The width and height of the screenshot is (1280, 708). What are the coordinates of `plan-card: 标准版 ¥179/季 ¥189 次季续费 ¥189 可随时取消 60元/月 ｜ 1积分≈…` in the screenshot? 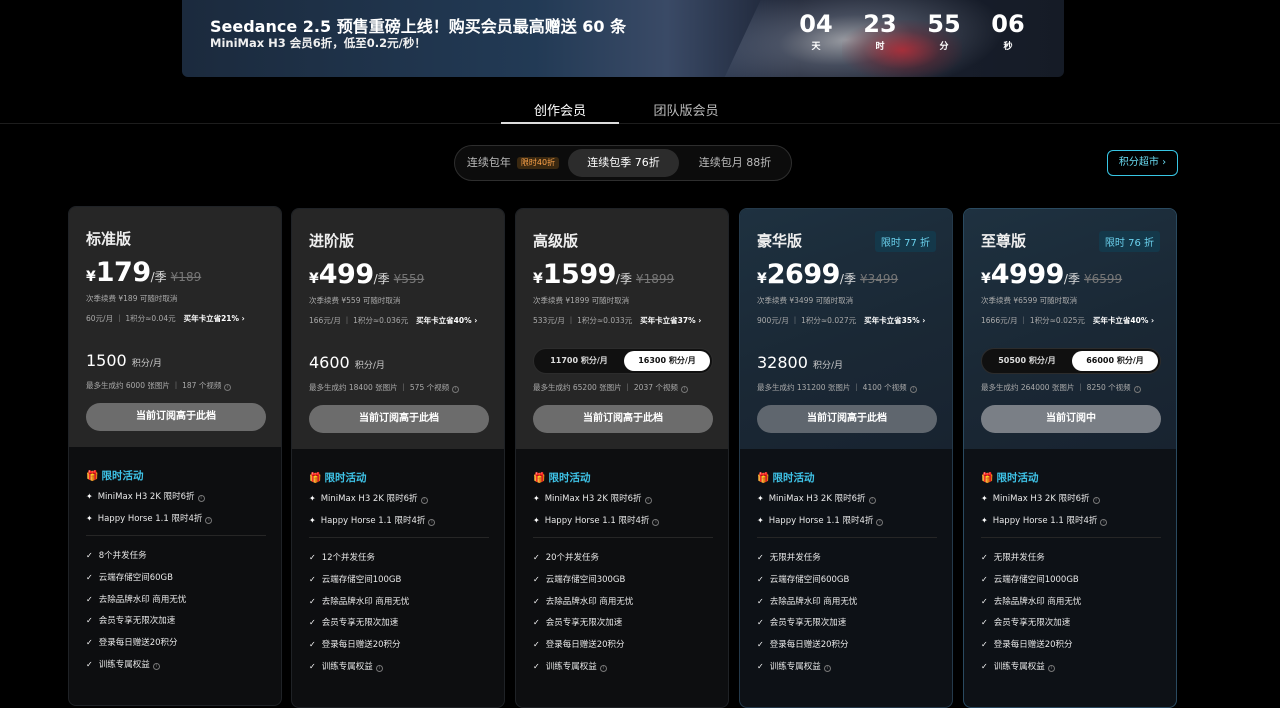 It's located at (175, 456).